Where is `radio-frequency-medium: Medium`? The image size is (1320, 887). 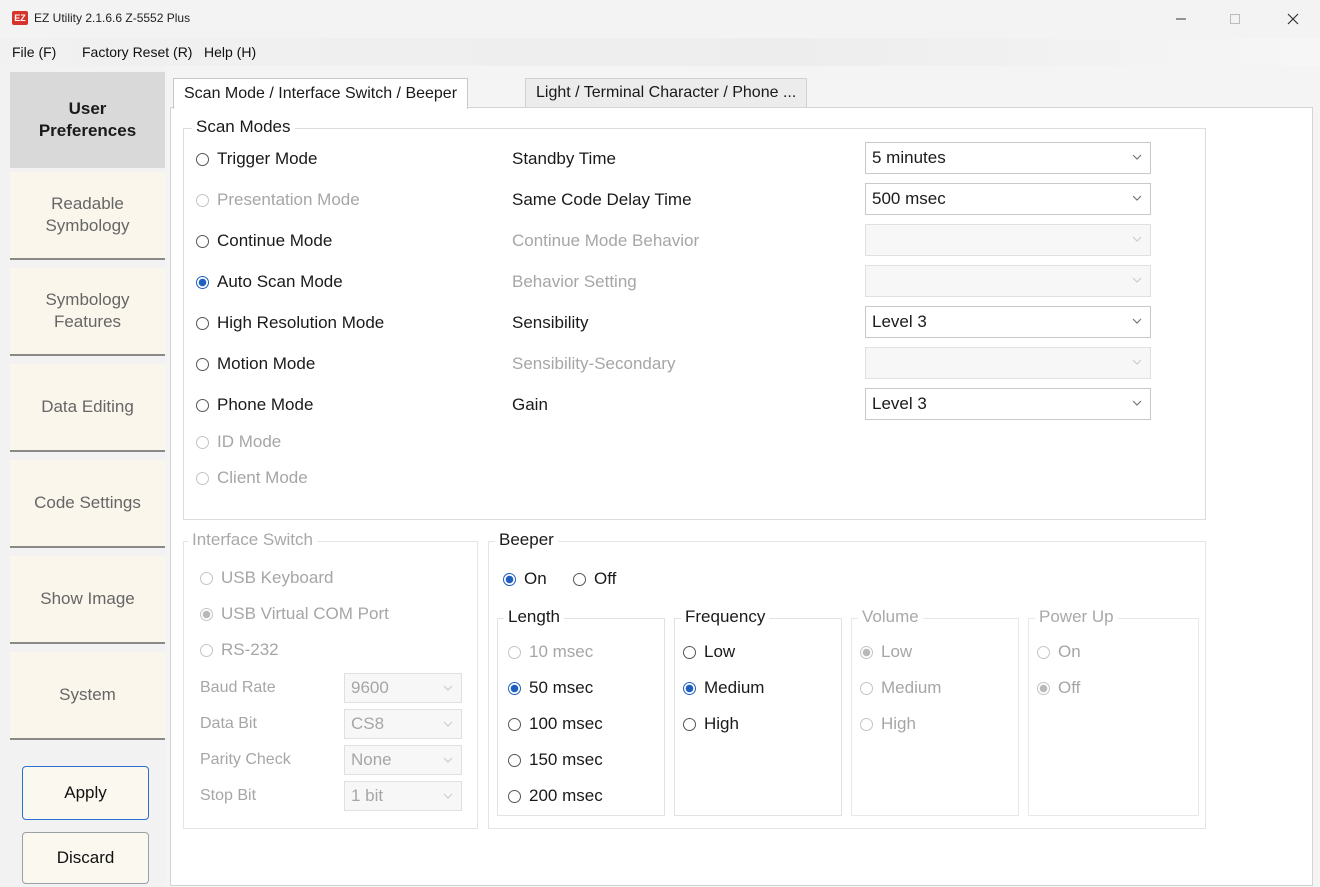
radio-frequency-medium: Medium is located at coordinates (723, 688).